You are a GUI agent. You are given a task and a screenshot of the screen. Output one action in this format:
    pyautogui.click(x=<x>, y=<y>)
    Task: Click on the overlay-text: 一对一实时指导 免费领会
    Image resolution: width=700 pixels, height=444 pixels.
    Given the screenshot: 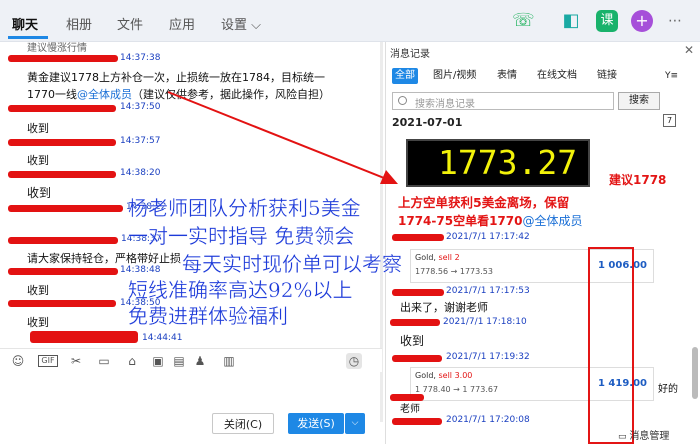 What is the action you would take?
    pyautogui.click(x=241, y=236)
    